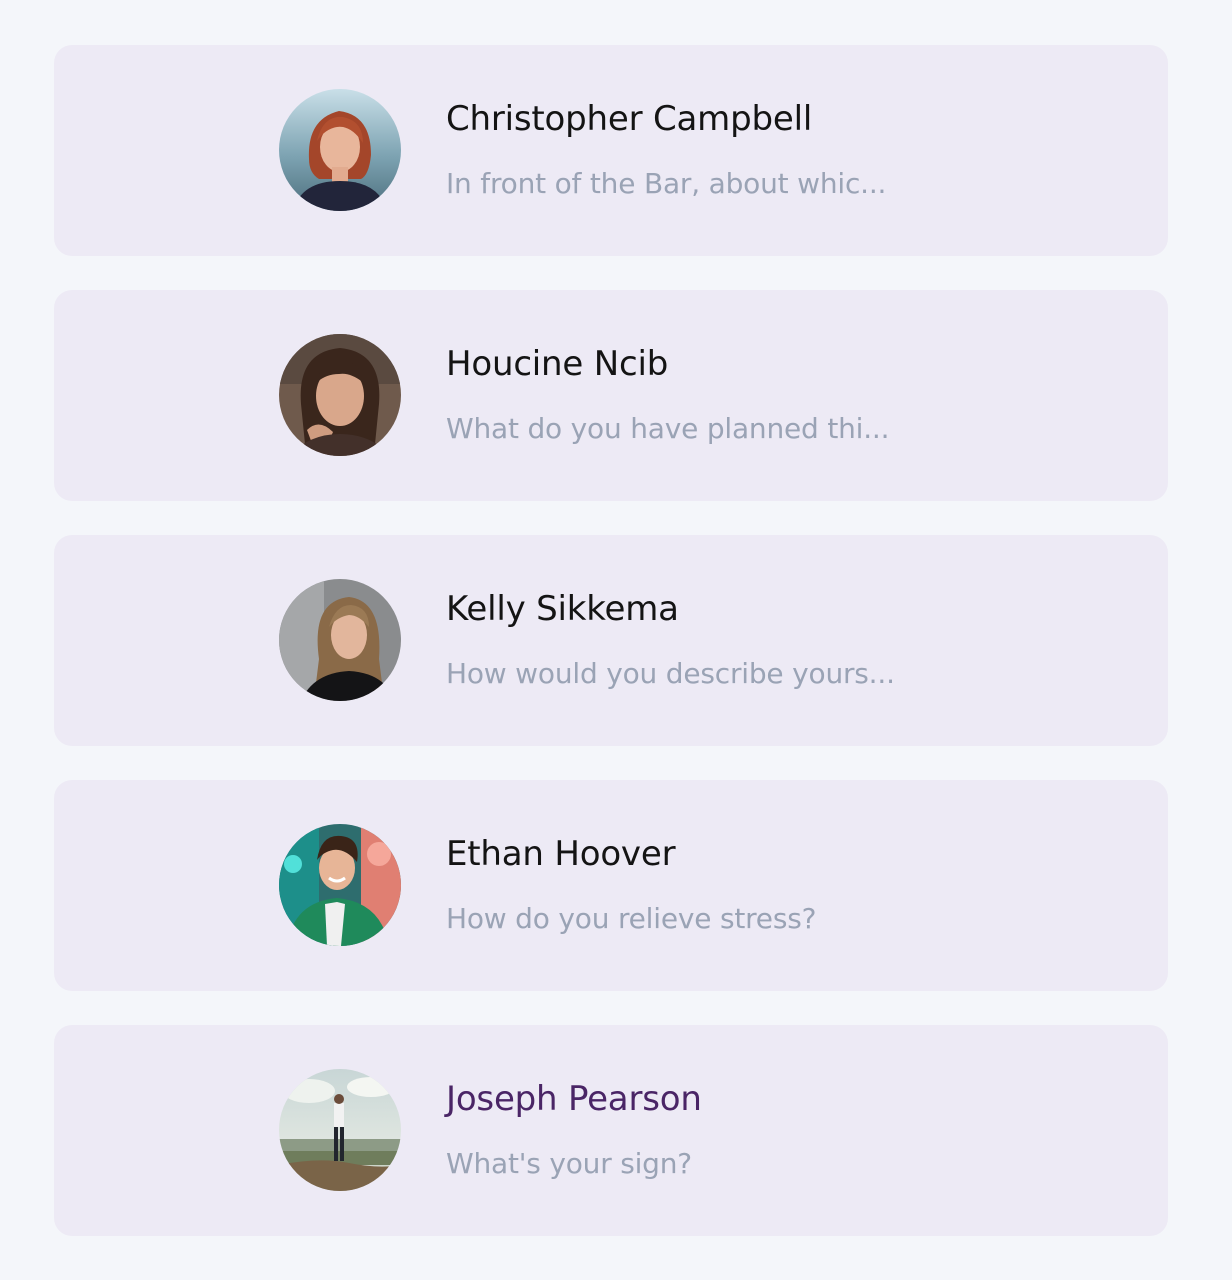  I want to click on avatar-man-landscape-icon, so click(340, 1130).